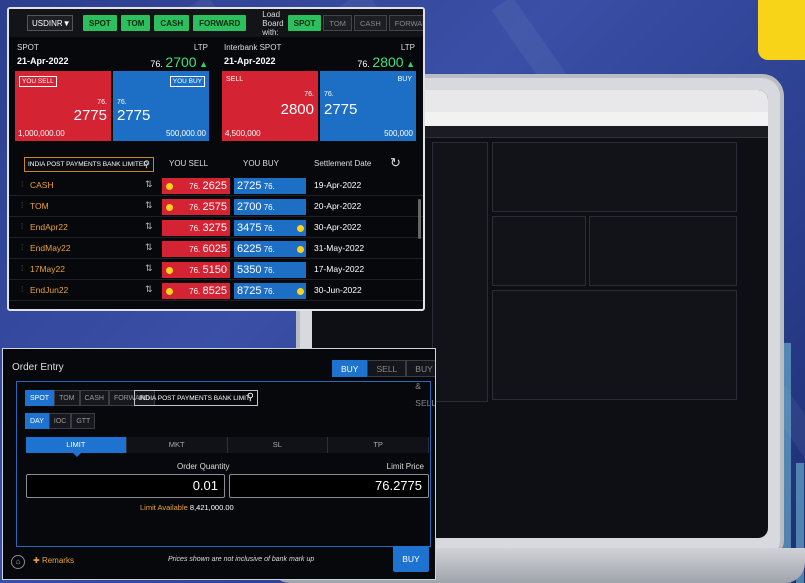  Describe the element at coordinates (100, 23) in the screenshot. I see `spot-button: SPOT` at that location.